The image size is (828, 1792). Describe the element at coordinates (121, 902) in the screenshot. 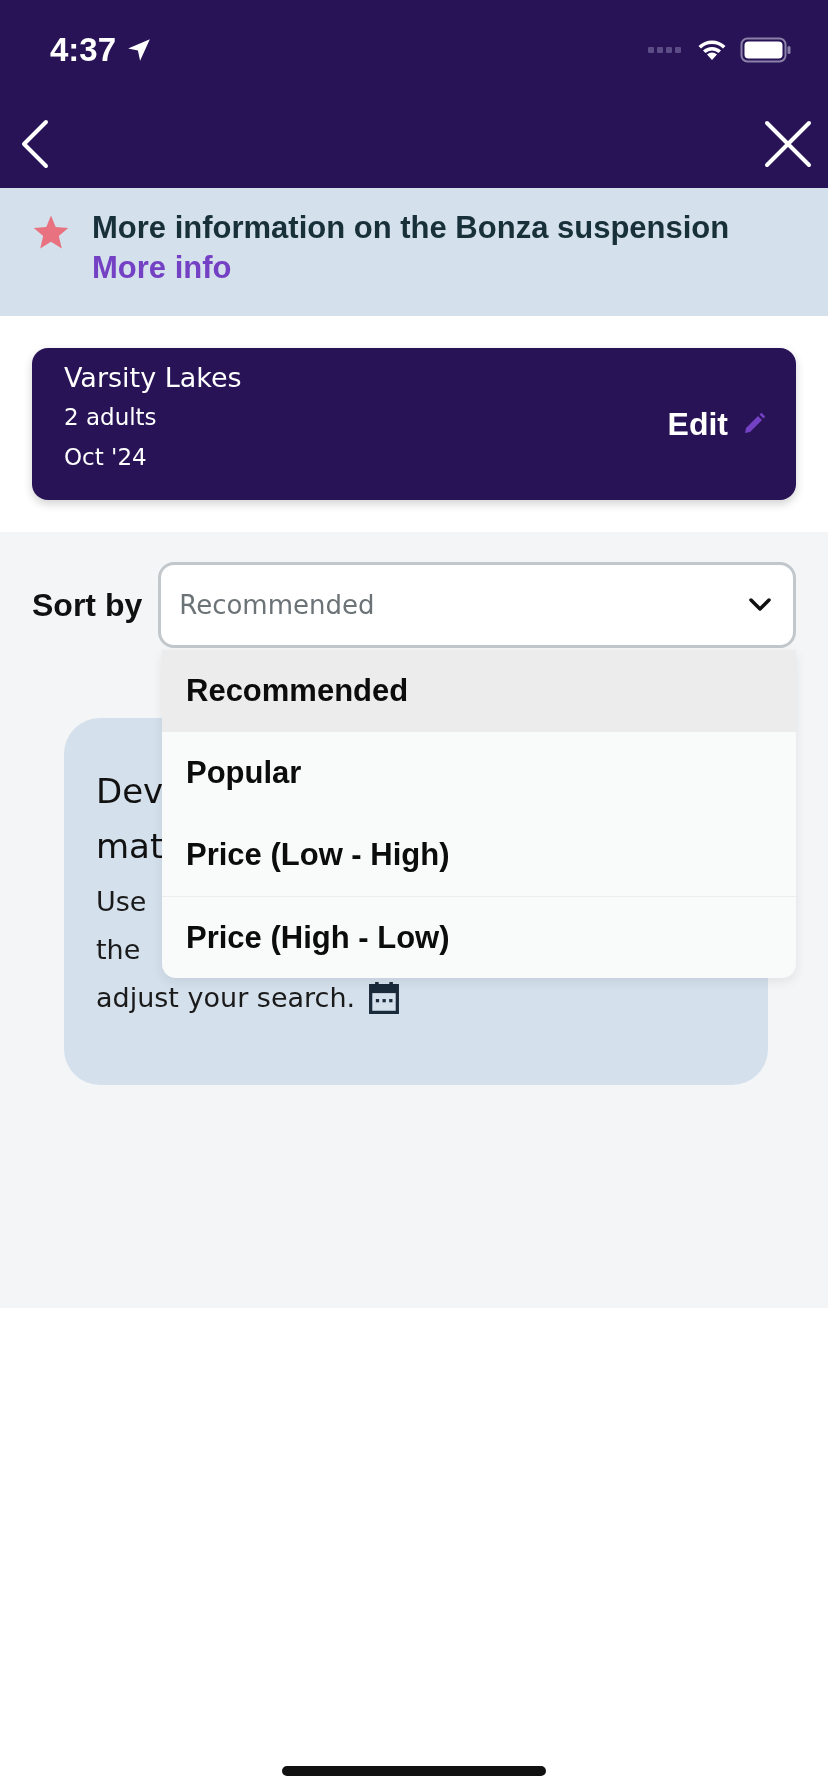

I see `card-body-text: Use` at that location.